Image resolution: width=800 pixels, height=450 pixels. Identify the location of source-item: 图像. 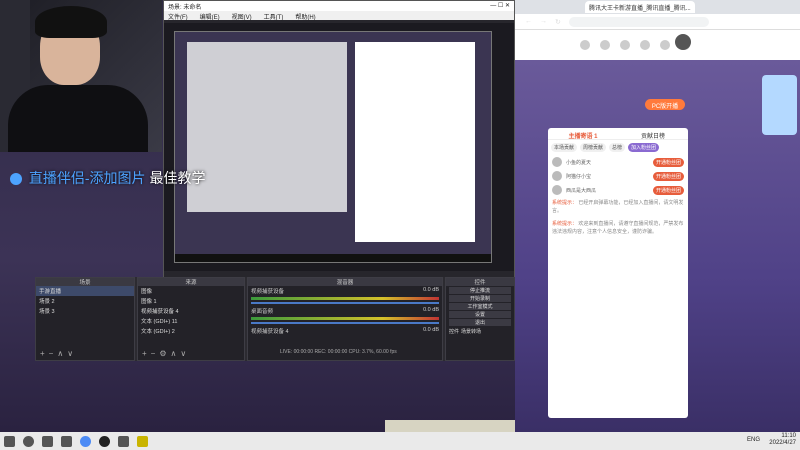
(191, 291).